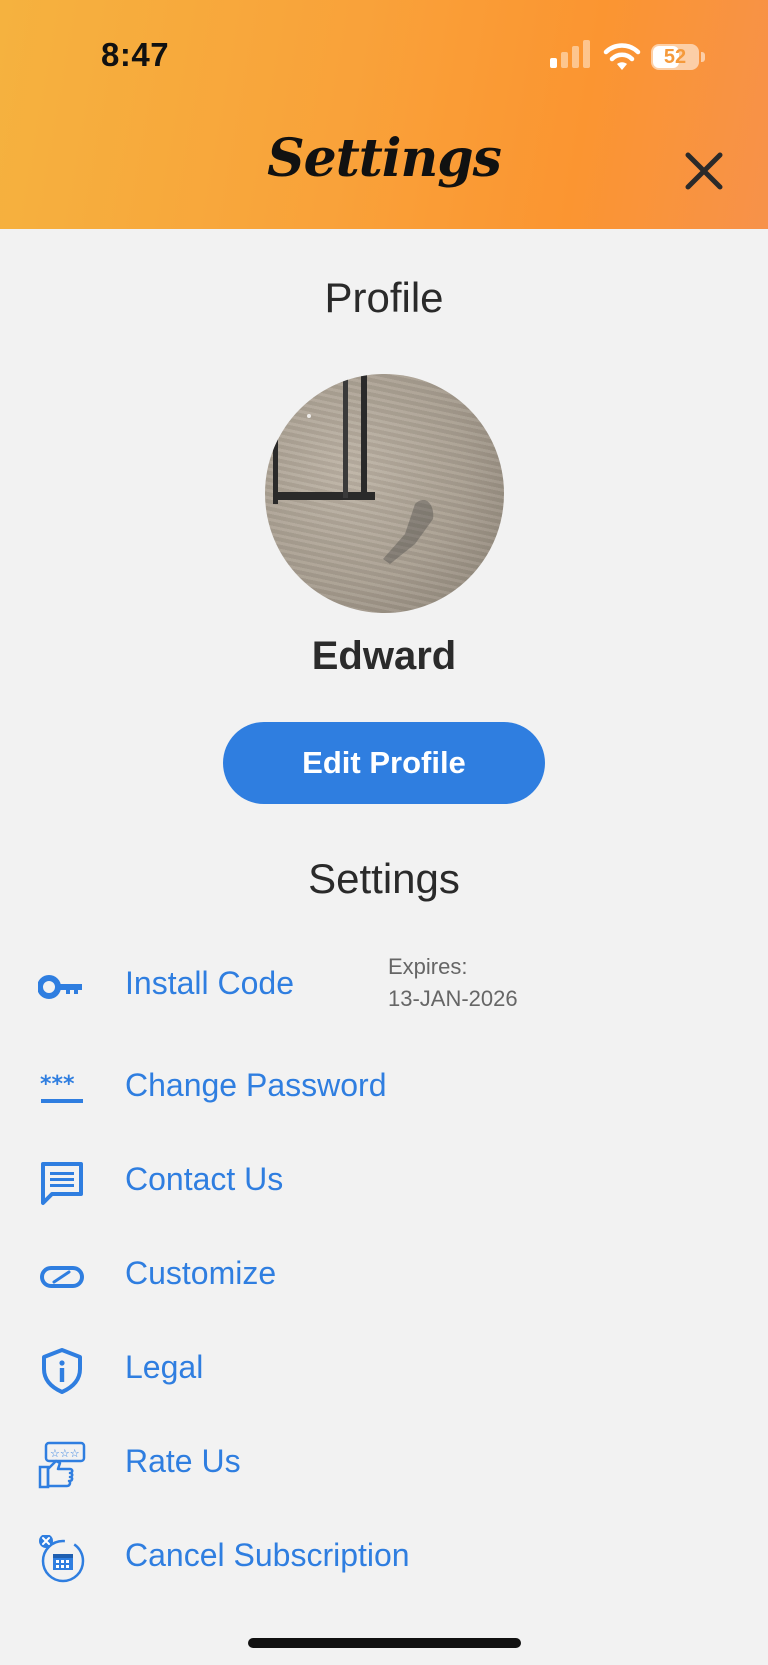  Describe the element at coordinates (453, 998) in the screenshot. I see `expires-date: 13-JAN-2026` at that location.